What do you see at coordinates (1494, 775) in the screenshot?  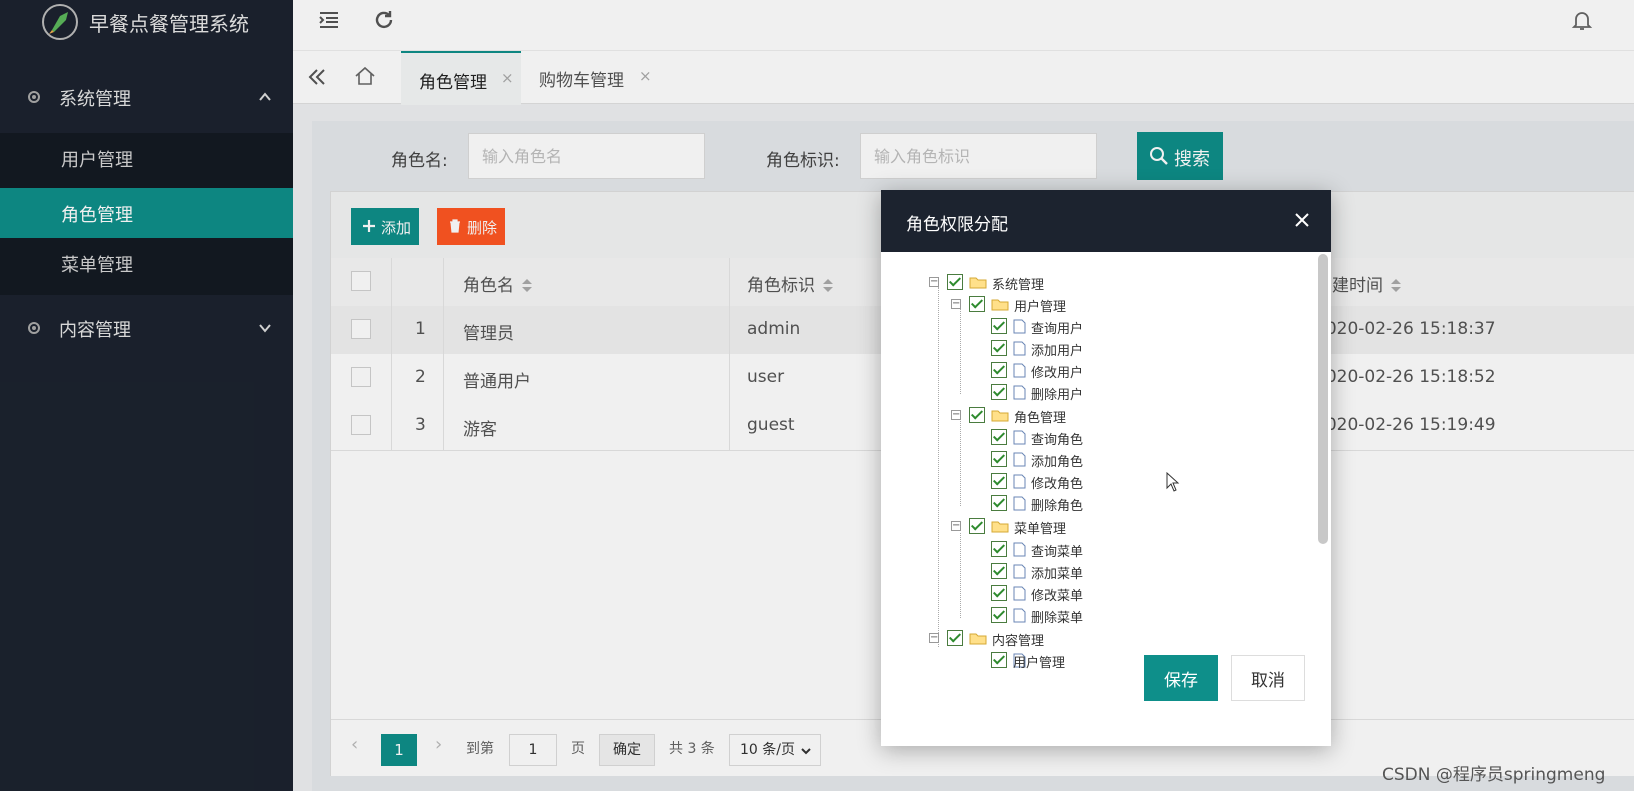 I see `watermark: CSDN @程序员springmeng` at bounding box center [1494, 775].